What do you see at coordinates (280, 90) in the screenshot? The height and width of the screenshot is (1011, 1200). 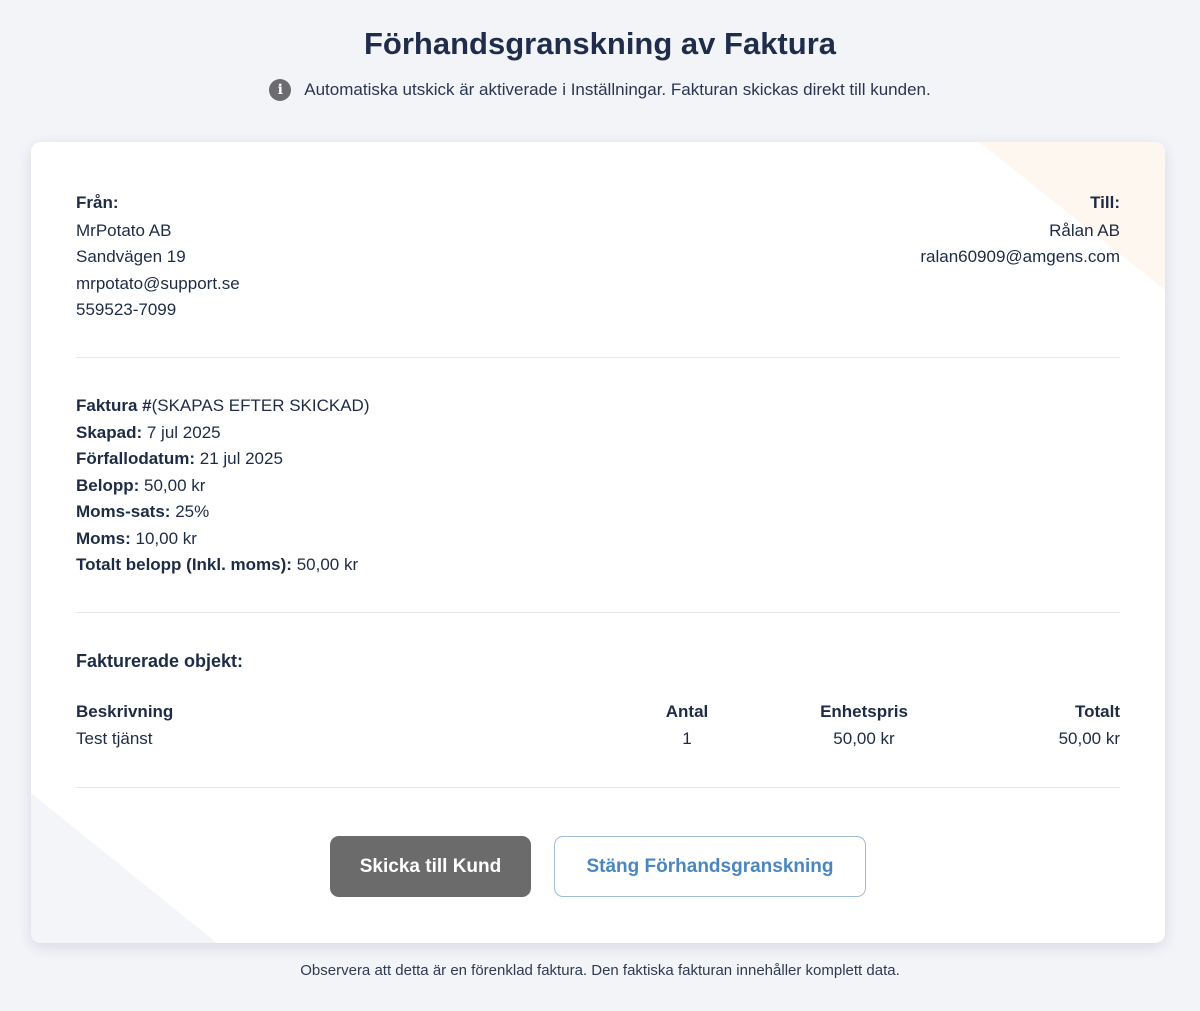 I see `info-icon: i` at bounding box center [280, 90].